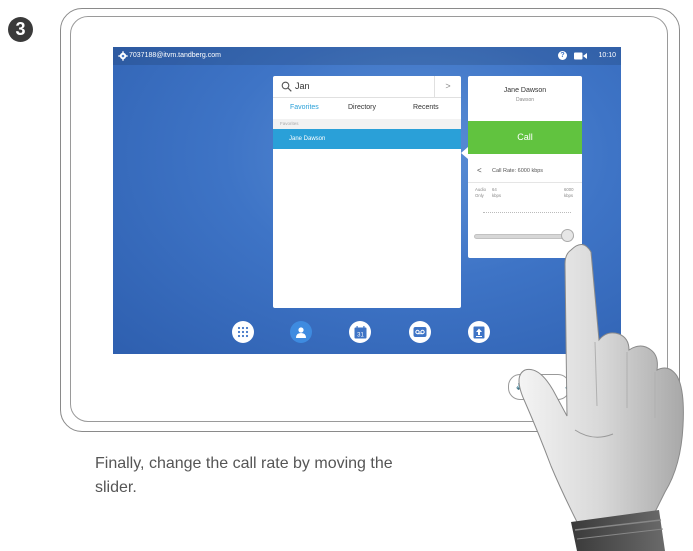 This screenshot has width=693, height=551. I want to click on keypad-icon, so click(243, 332).